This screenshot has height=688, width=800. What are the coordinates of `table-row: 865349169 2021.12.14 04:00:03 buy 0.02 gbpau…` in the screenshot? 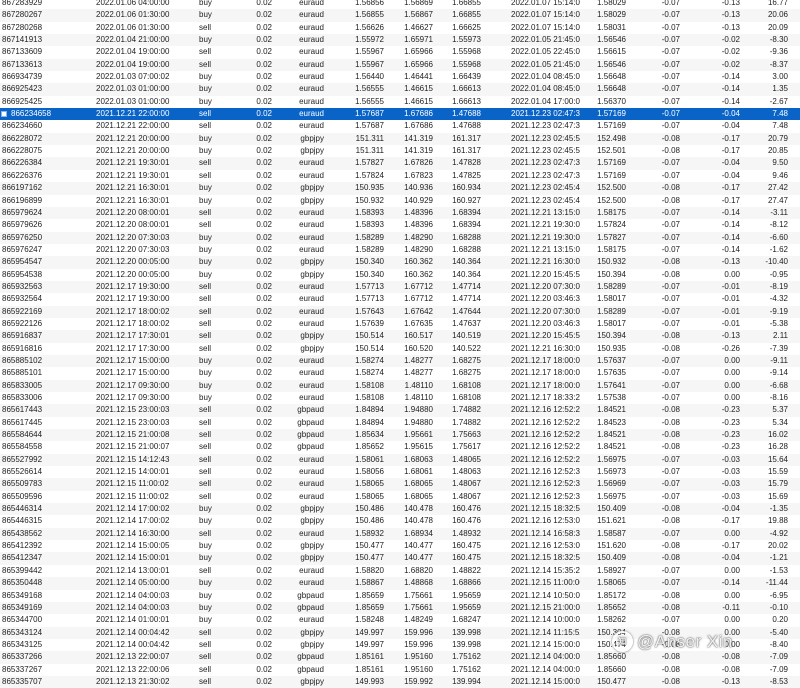 It's located at (400, 608).